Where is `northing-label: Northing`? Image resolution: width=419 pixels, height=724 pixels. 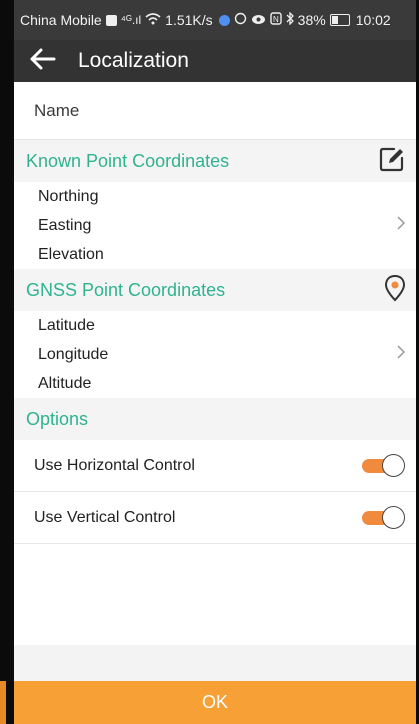 northing-label: Northing is located at coordinates (68, 196).